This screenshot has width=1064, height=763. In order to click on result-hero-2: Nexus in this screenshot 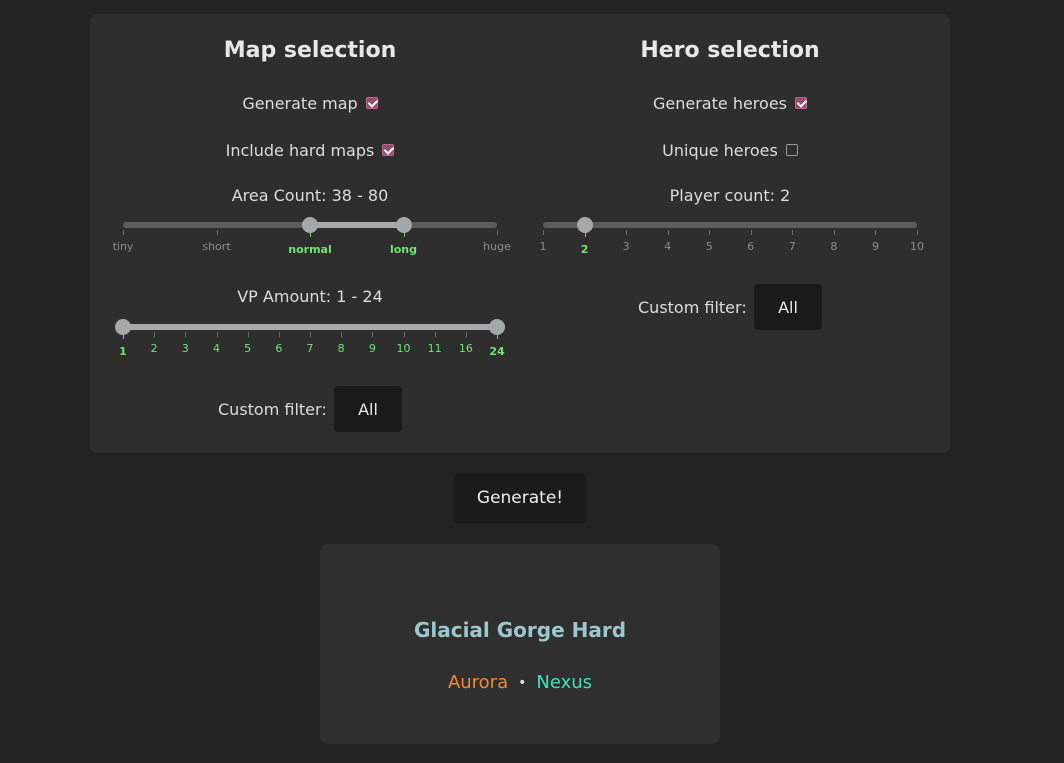, I will do `click(564, 682)`.